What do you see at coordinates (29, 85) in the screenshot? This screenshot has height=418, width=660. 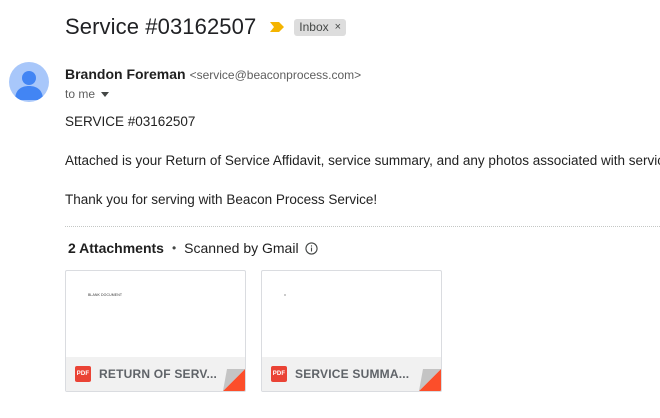 I see `default-avatar-icon` at bounding box center [29, 85].